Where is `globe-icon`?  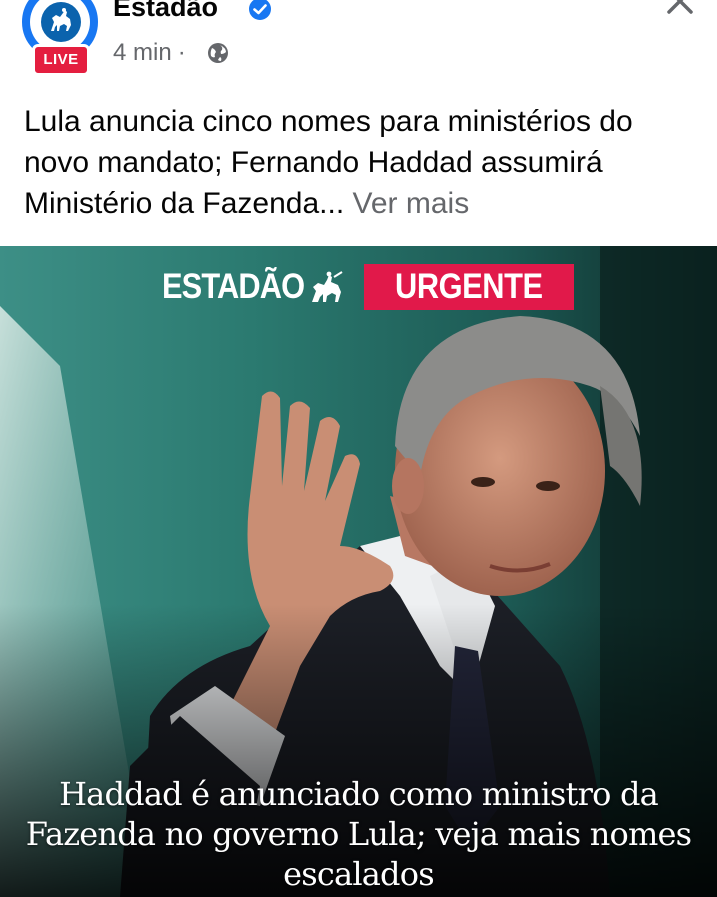
globe-icon is located at coordinates (218, 53).